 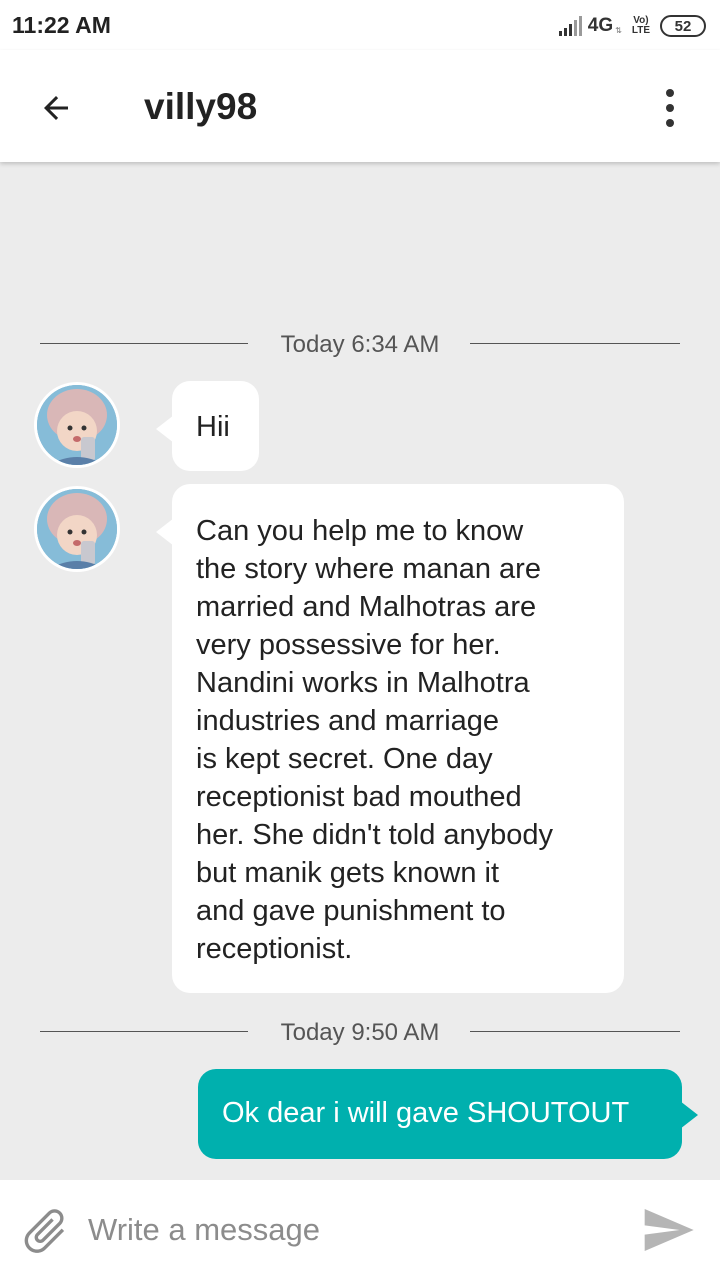 I want to click on date-divider-label: Today 6:34 AM, so click(x=360, y=344).